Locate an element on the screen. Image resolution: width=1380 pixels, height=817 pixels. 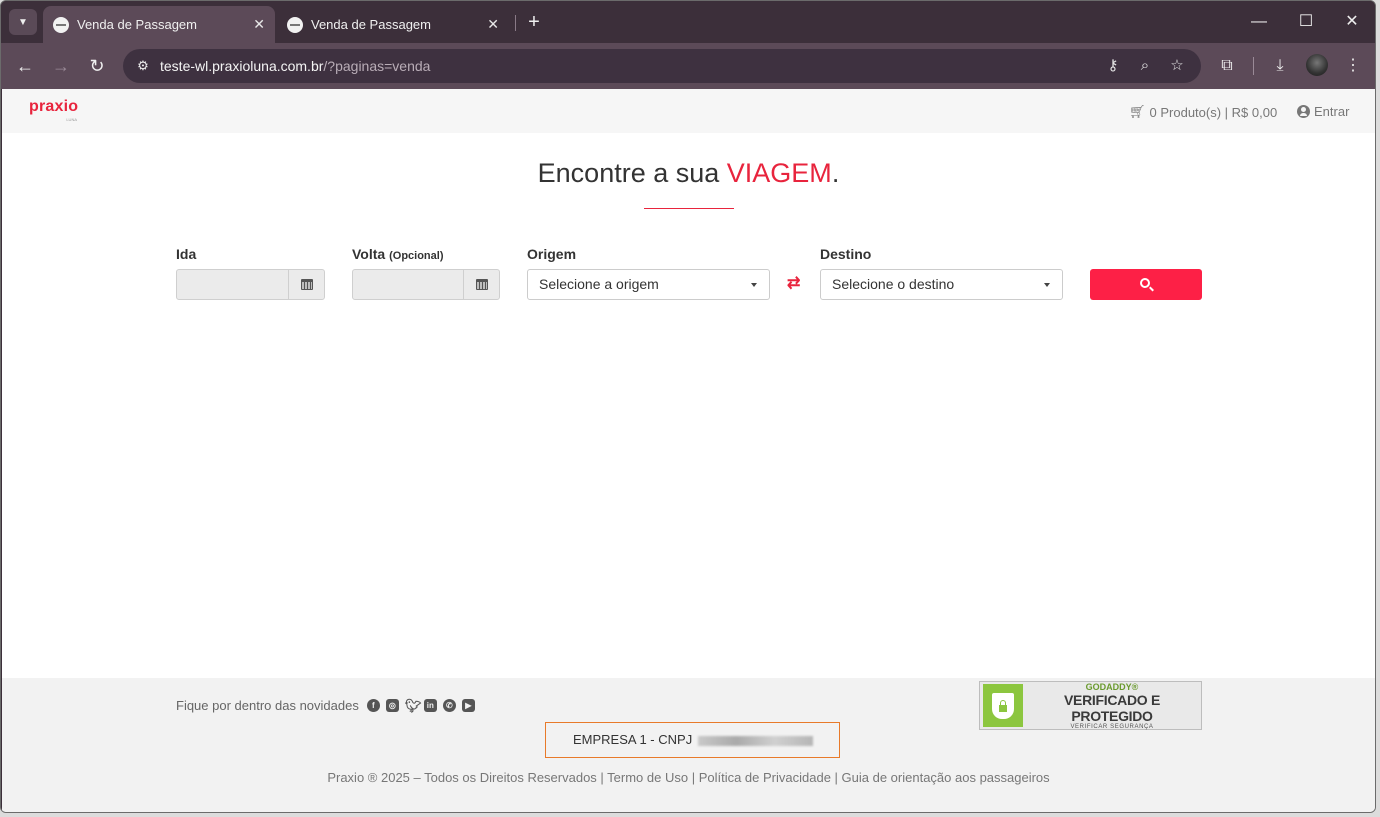
praxio-logo: praxio LUNA is located at coordinates (54, 111).